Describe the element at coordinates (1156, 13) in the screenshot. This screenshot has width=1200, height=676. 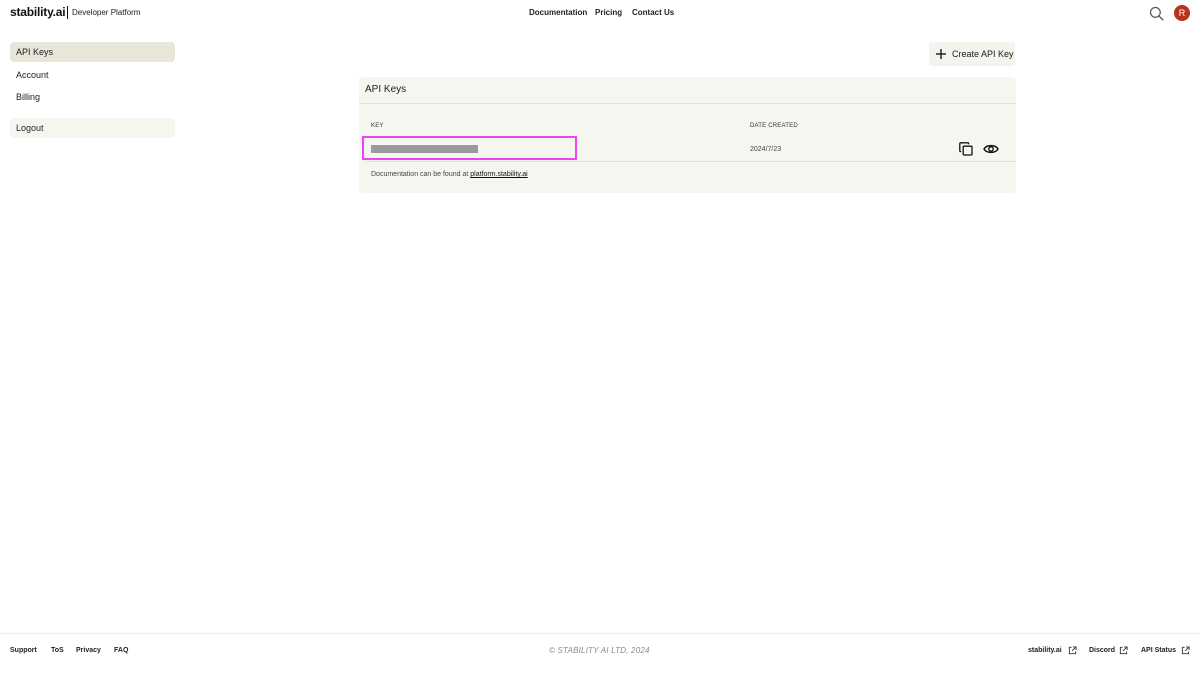
I see `search-icon` at that location.